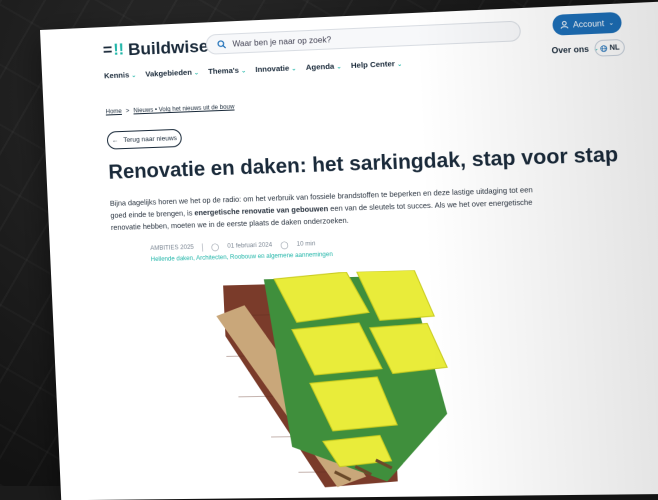  Describe the element at coordinates (249, 245) in the screenshot. I see `article-date: 01 februari 2024` at that location.